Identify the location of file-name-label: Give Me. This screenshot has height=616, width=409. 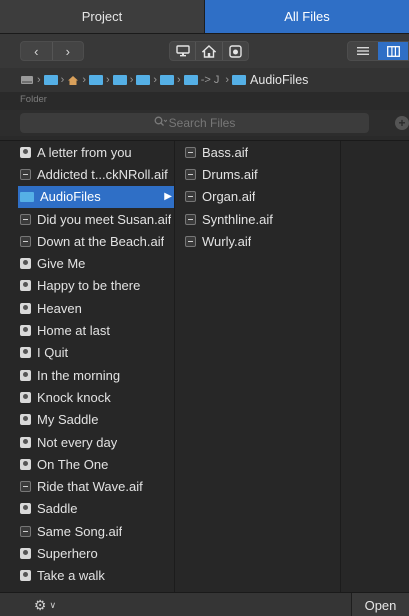
(61, 264).